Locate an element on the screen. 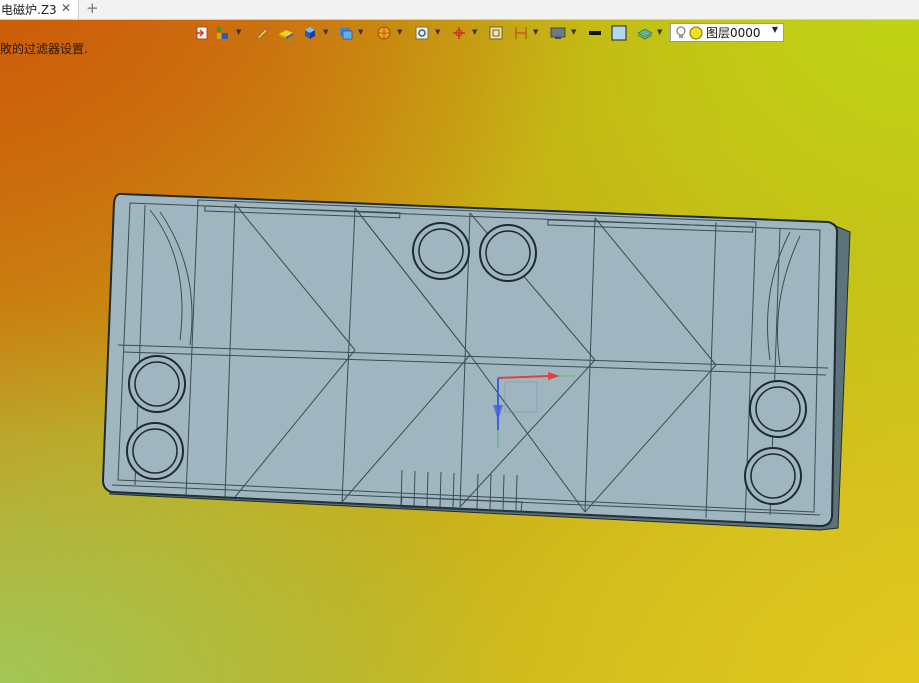 The image size is (919, 683). layer-select: 图层0000 ▼ is located at coordinates (727, 32).